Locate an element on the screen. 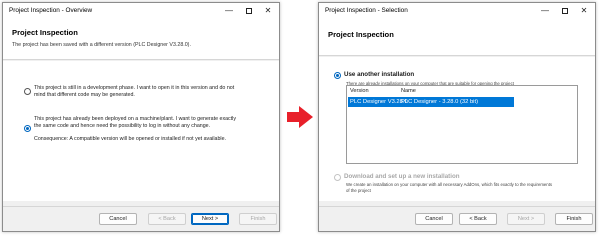  option-deployed-radio is located at coordinates (27, 128).